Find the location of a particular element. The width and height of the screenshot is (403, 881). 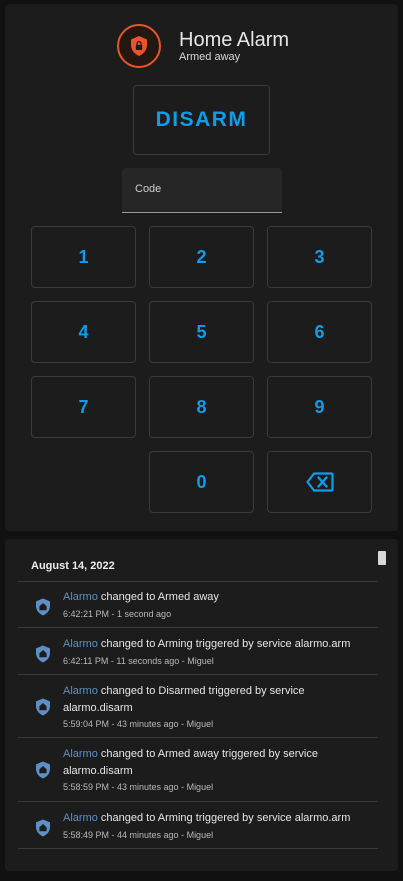

keypad-key-8: 8 is located at coordinates (201, 407).